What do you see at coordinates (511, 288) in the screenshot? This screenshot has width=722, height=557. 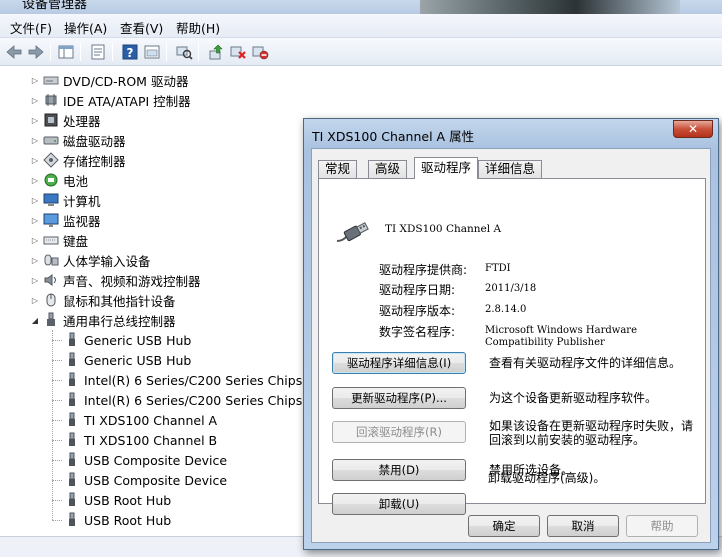 I see `driver-date-value: 2011/3/18` at bounding box center [511, 288].